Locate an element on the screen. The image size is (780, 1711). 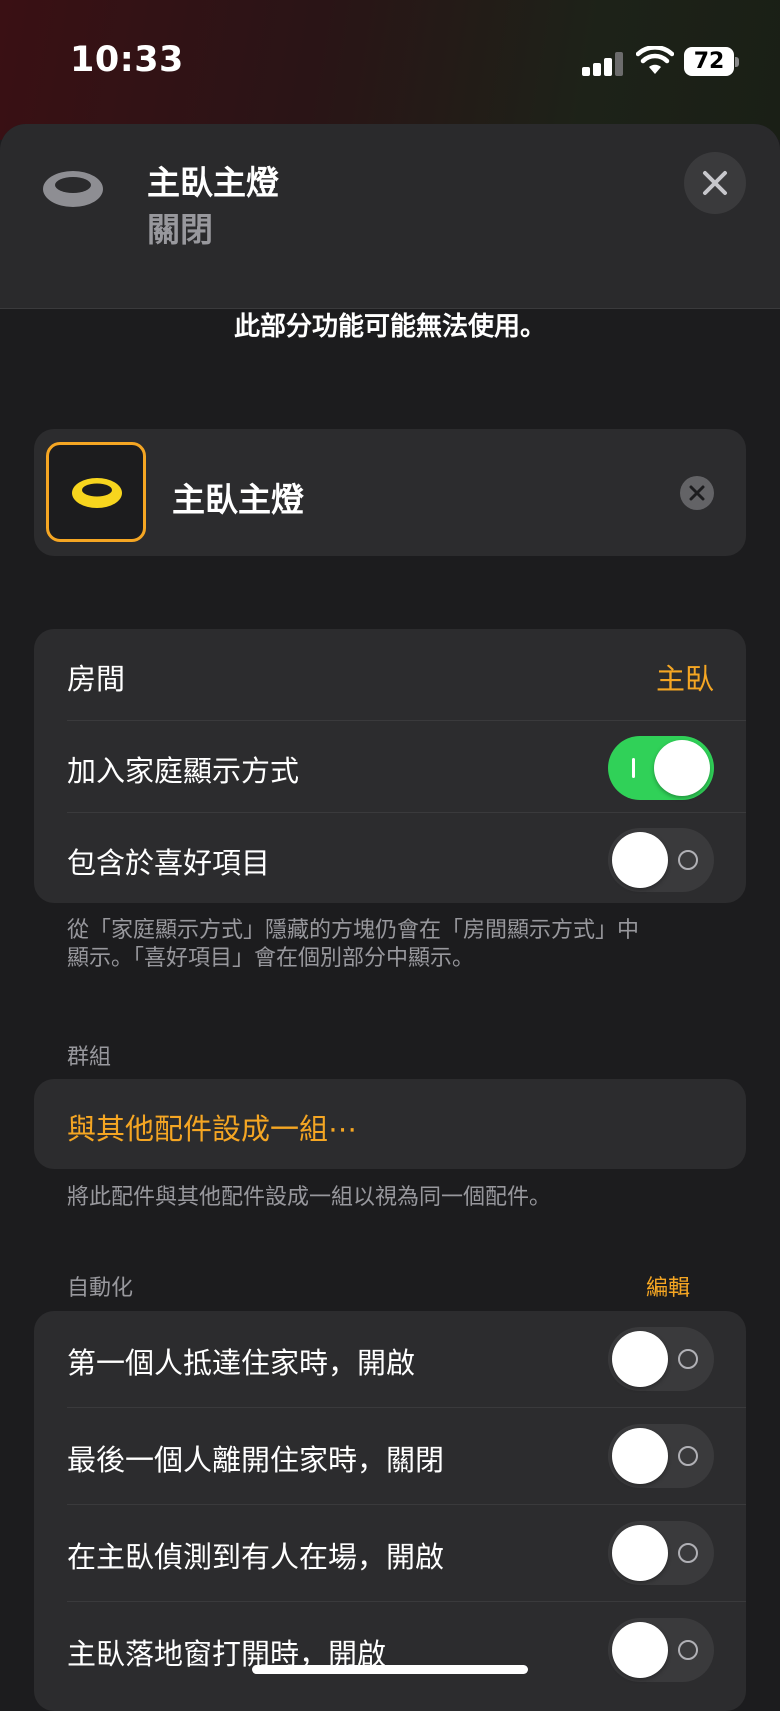
battery-level: 72 is located at coordinates (709, 61).